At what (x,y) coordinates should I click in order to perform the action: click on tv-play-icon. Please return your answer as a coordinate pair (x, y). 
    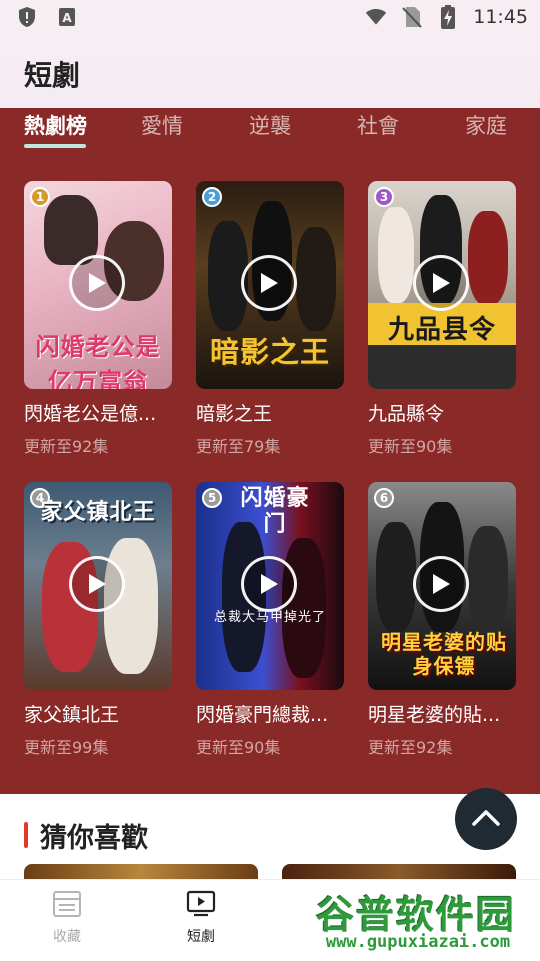
    Looking at the image, I should click on (201, 906).